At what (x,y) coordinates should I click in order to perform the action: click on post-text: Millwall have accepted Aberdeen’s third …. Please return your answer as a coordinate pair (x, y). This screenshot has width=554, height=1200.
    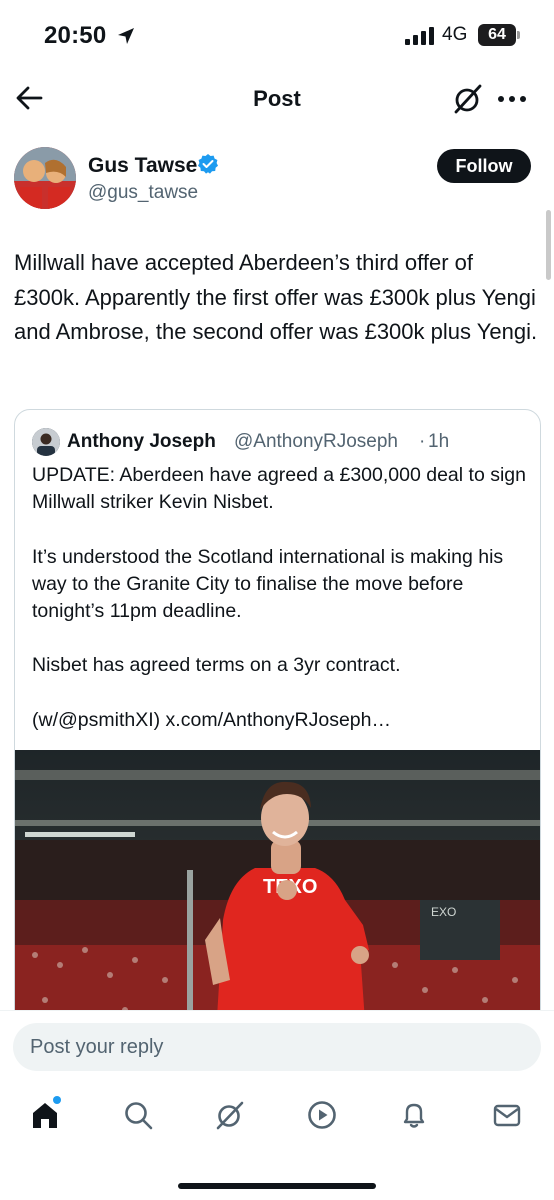
    Looking at the image, I should click on (276, 297).